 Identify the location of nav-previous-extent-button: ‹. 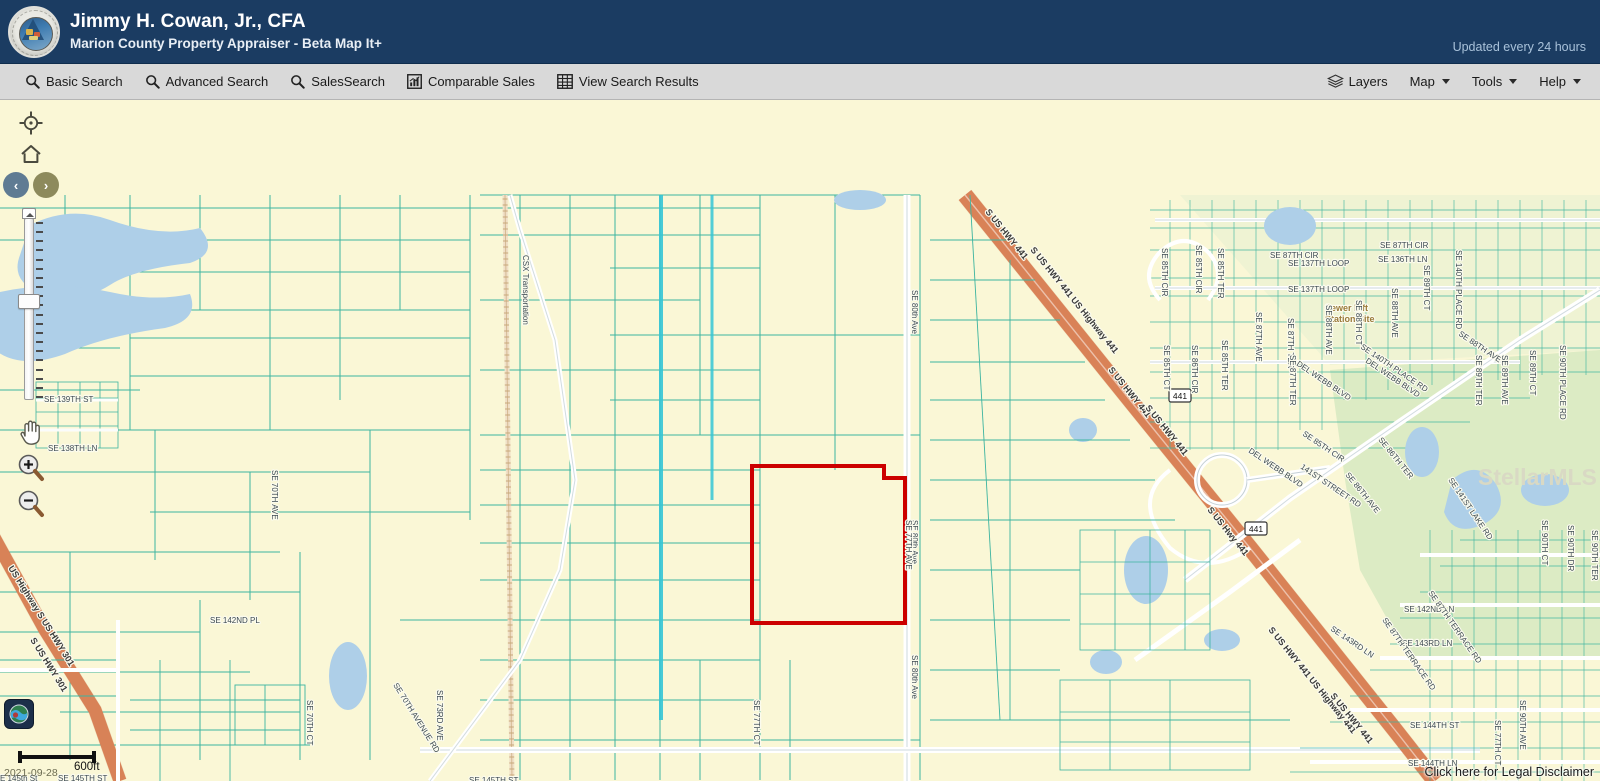
(16, 185).